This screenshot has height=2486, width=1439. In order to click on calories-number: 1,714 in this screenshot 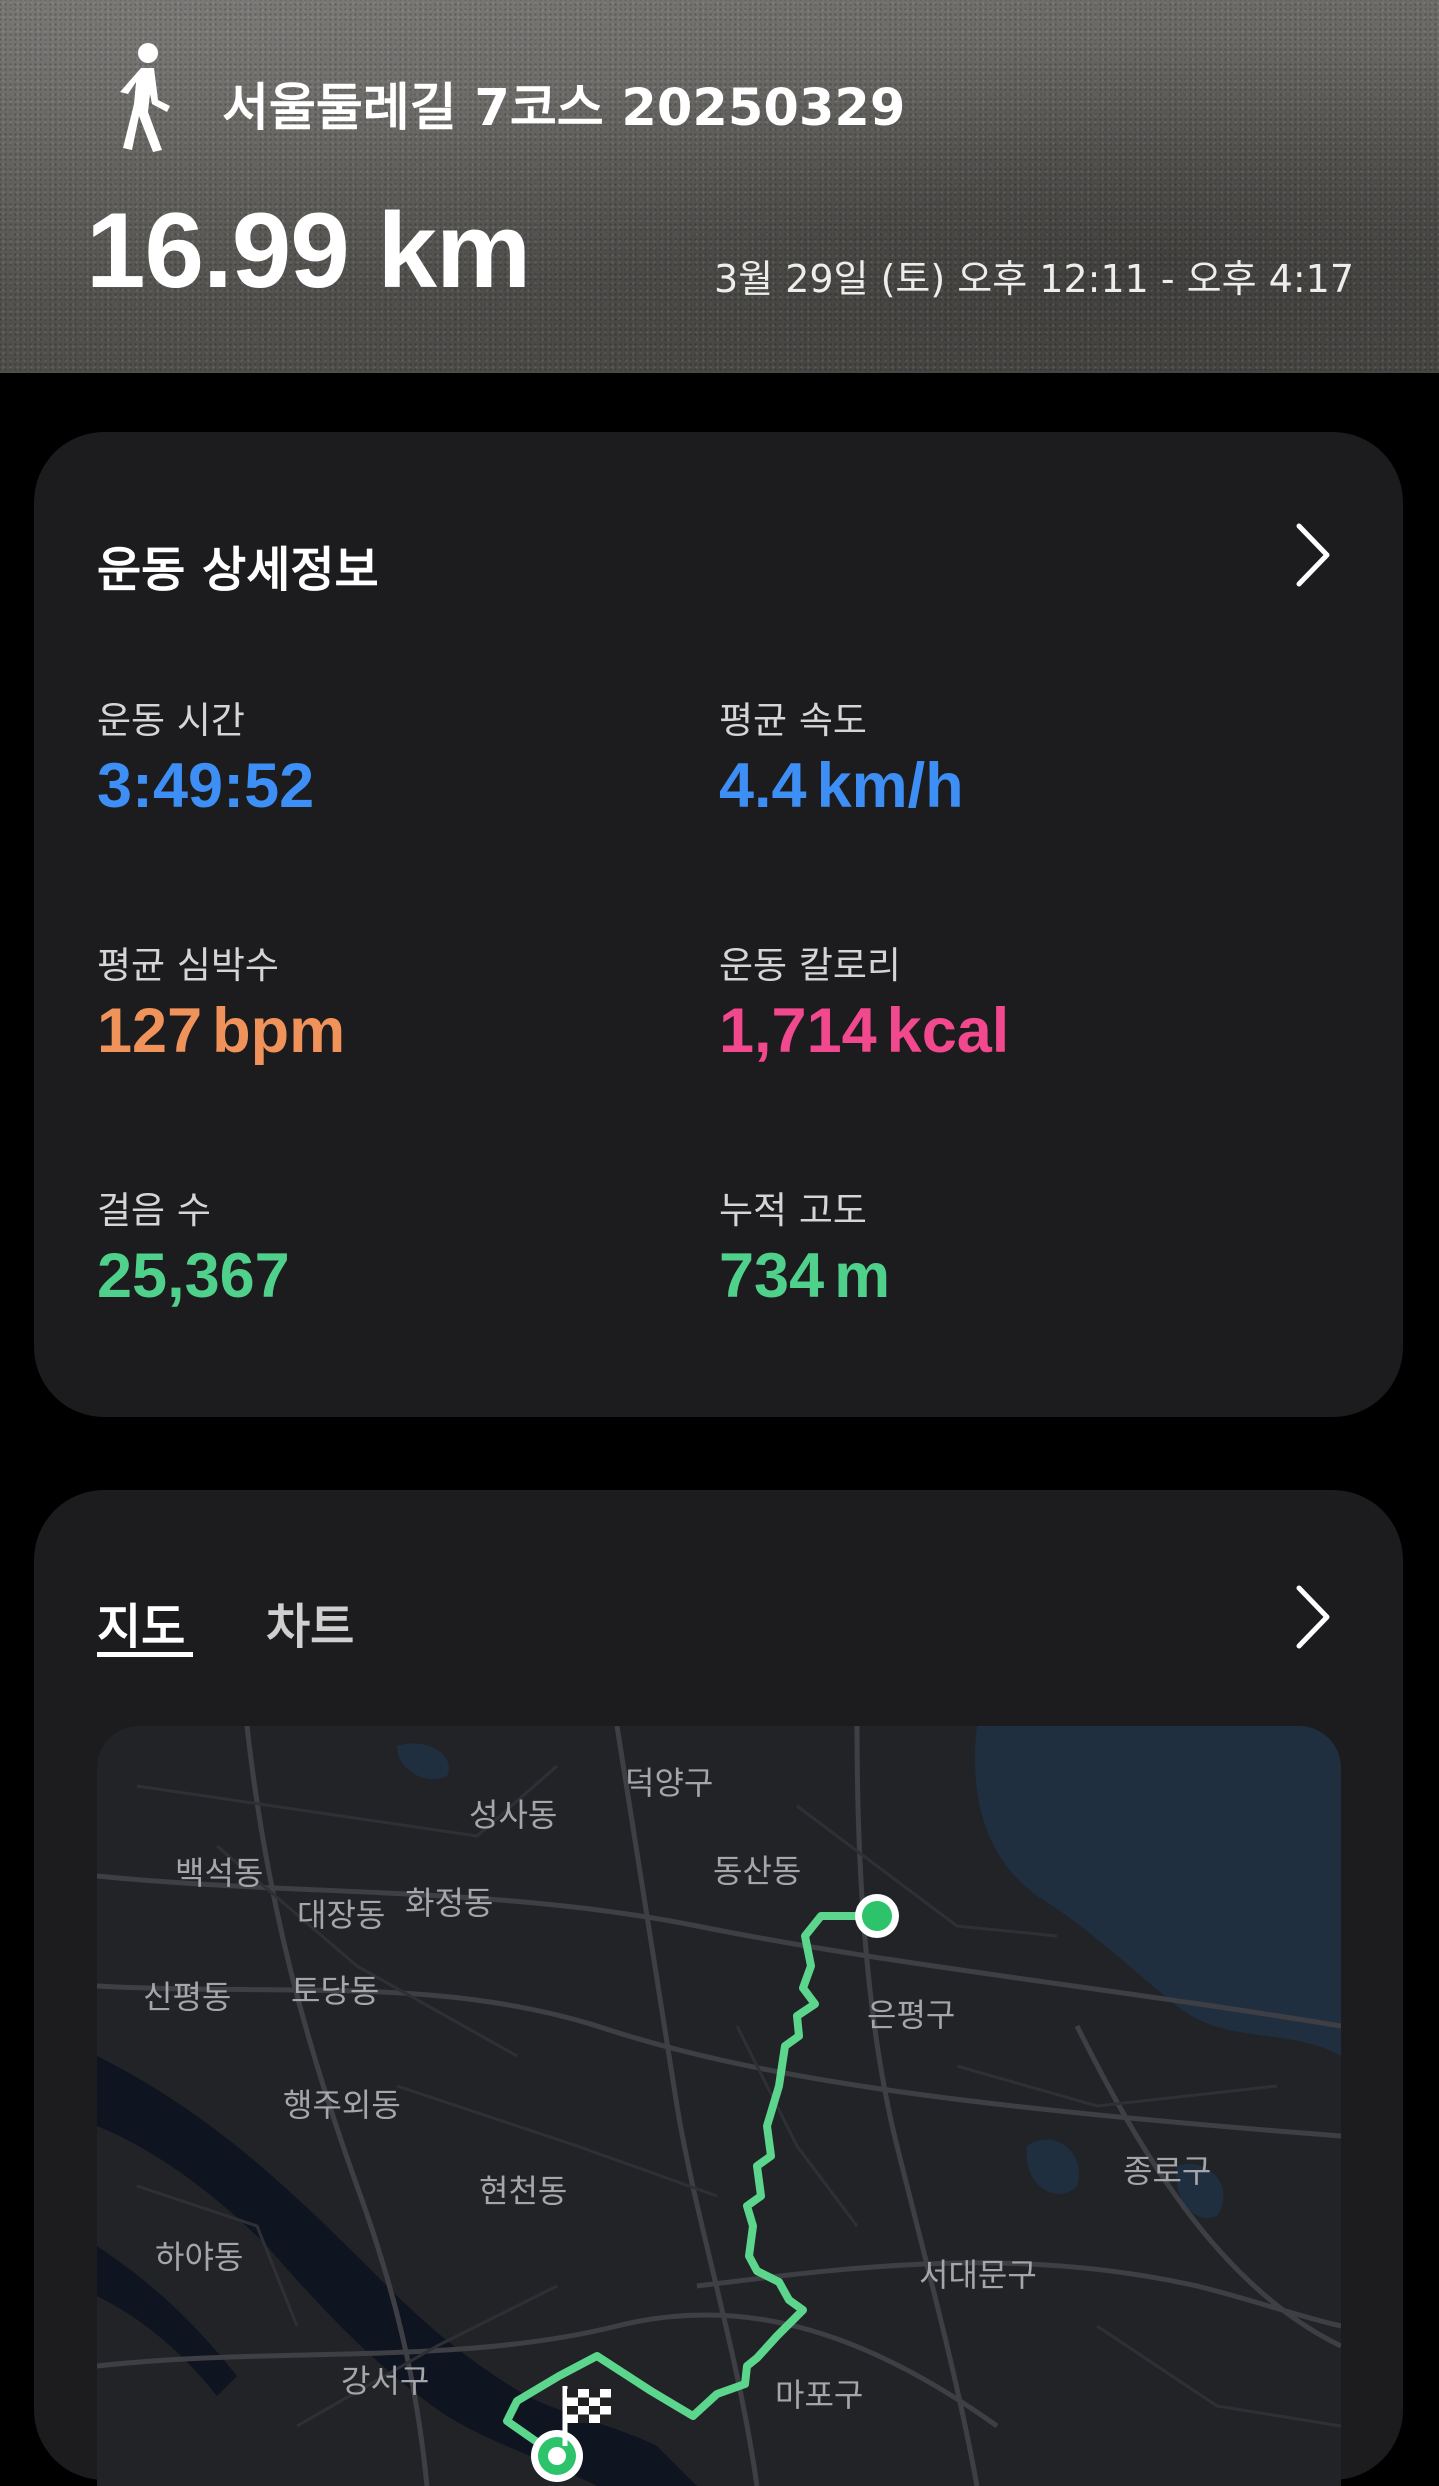, I will do `click(798, 1031)`.